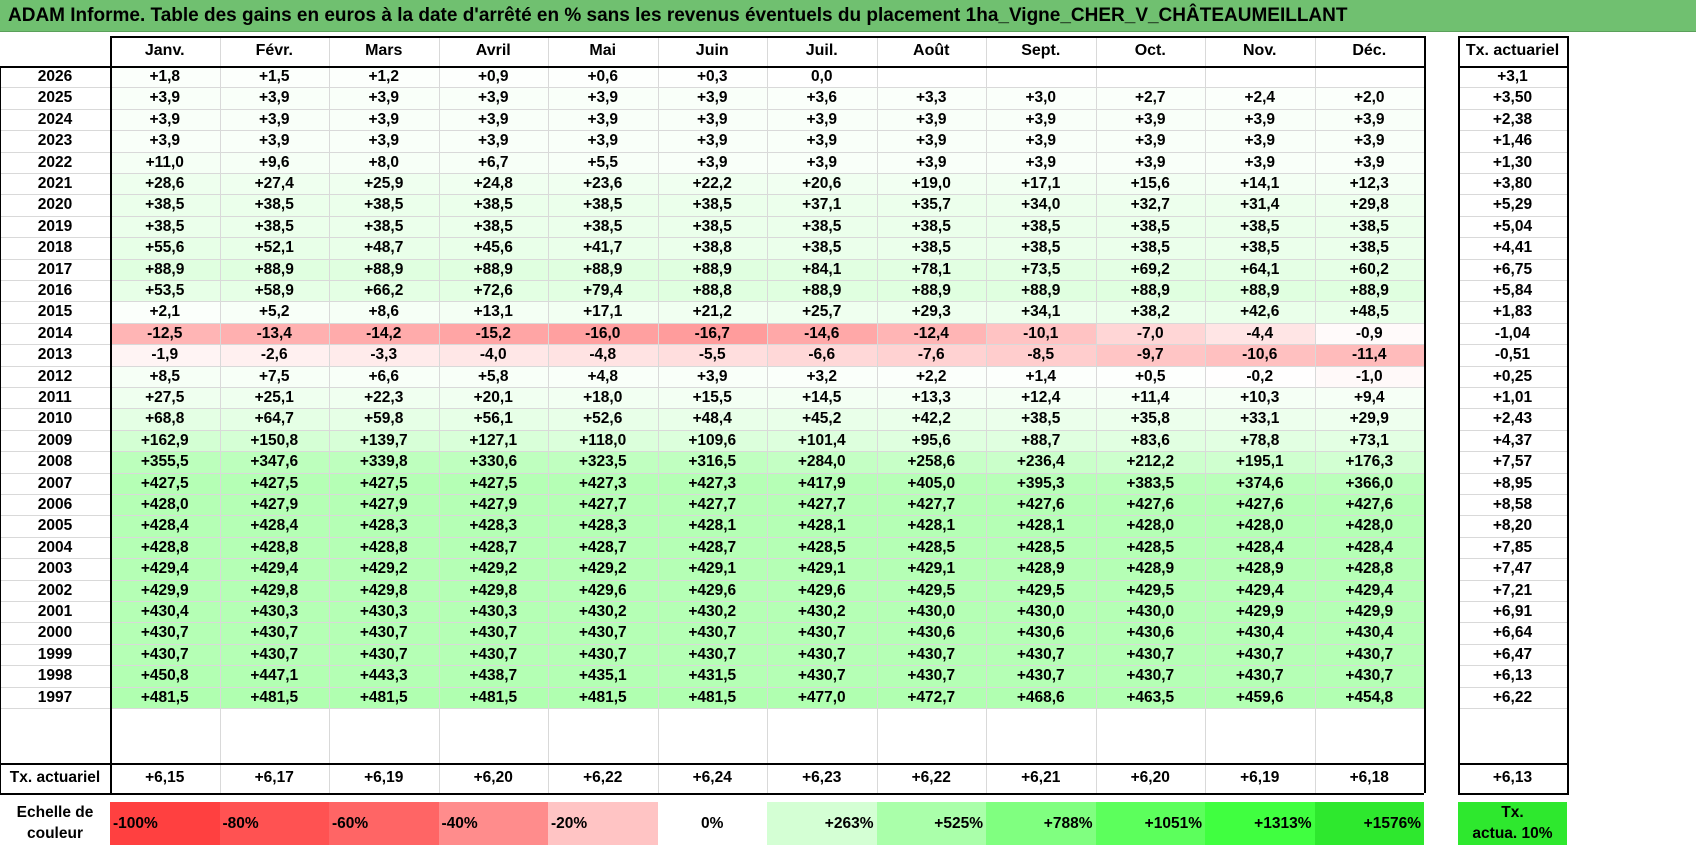 This screenshot has width=1696, height=848. Describe the element at coordinates (821, 50) in the screenshot. I see `month-header: Juil.` at that location.